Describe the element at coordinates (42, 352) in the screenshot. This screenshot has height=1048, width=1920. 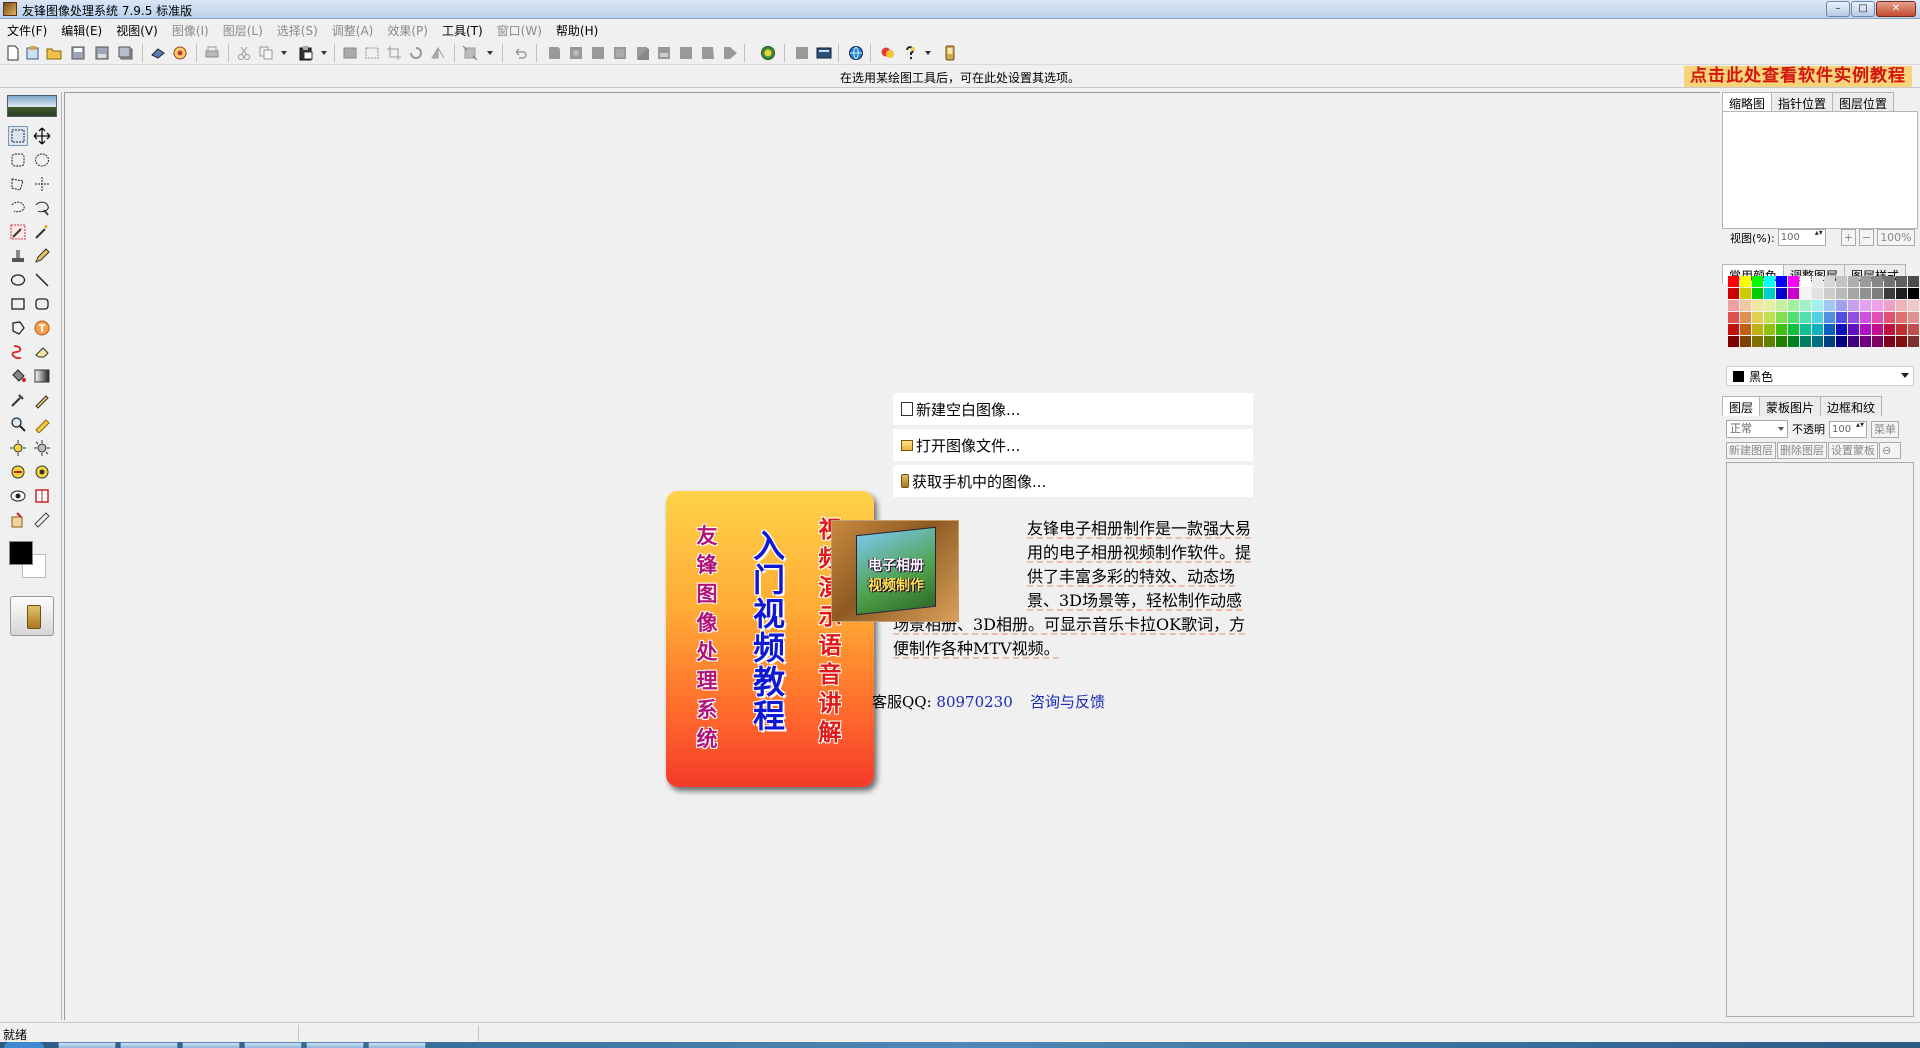
I see `eraser-icon` at that location.